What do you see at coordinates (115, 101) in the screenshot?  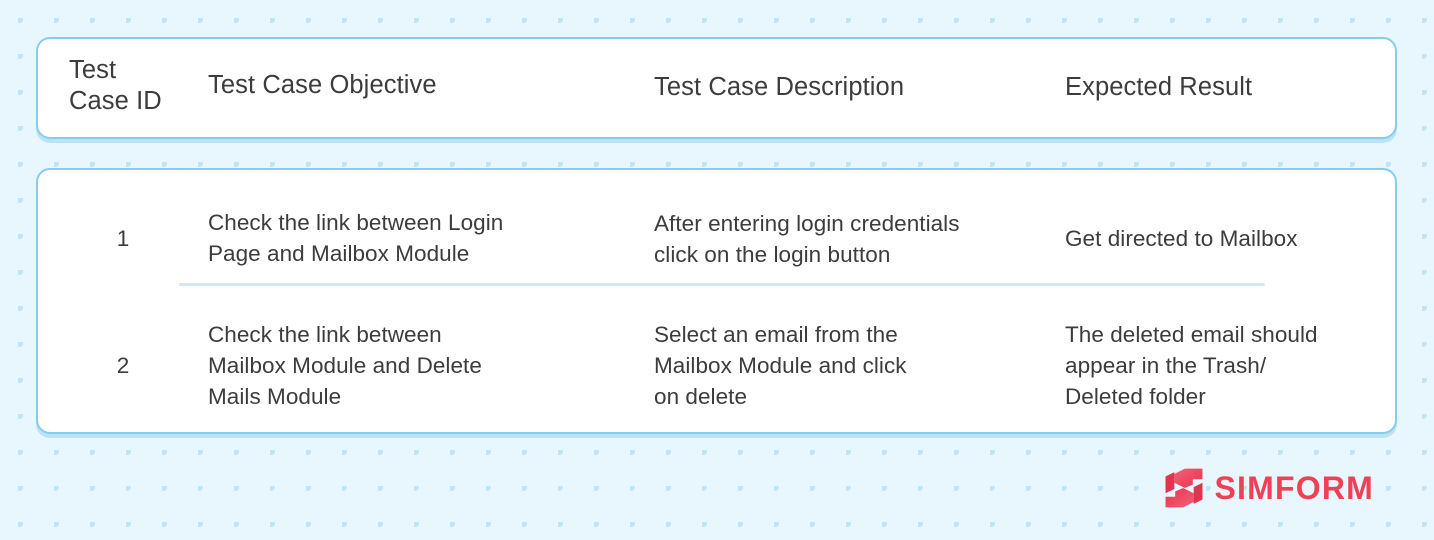 I see `column-header-line: Case ID` at bounding box center [115, 101].